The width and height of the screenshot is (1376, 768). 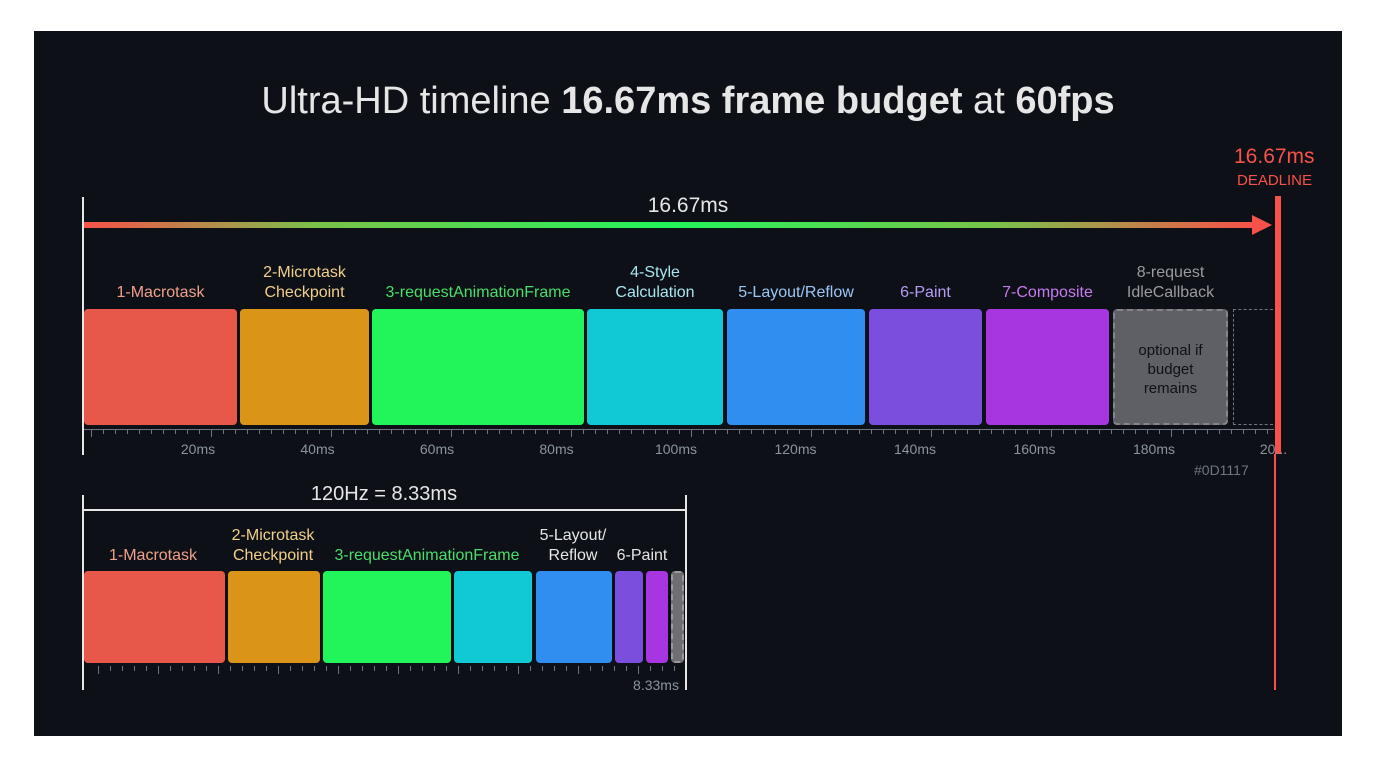 I want to click on frame60-axis-label: 80ms, so click(x=556, y=449).